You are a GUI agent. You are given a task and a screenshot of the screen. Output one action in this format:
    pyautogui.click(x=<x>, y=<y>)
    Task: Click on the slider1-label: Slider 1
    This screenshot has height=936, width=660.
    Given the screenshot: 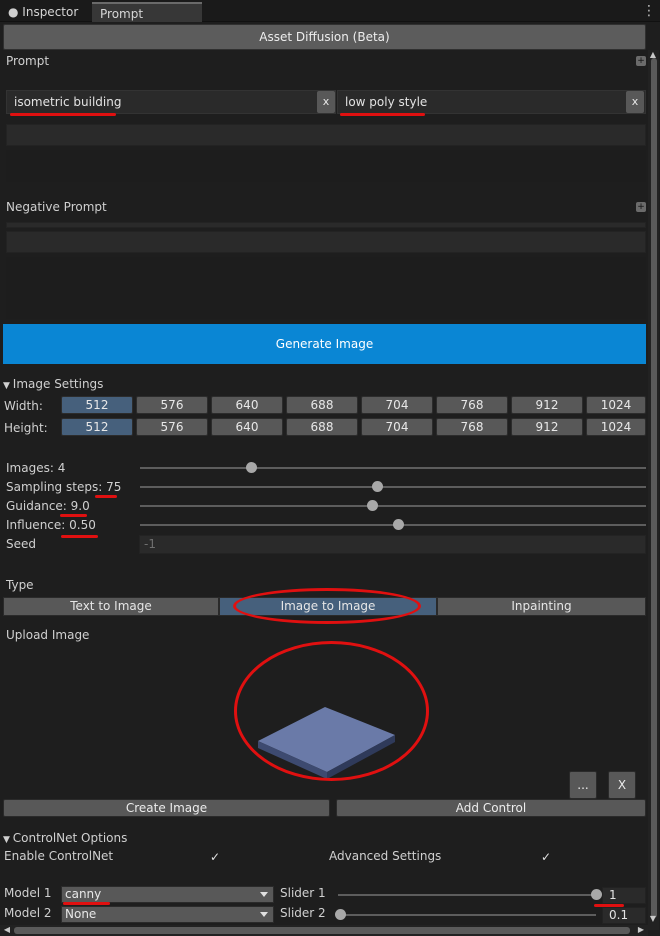 What is the action you would take?
    pyautogui.click(x=303, y=893)
    